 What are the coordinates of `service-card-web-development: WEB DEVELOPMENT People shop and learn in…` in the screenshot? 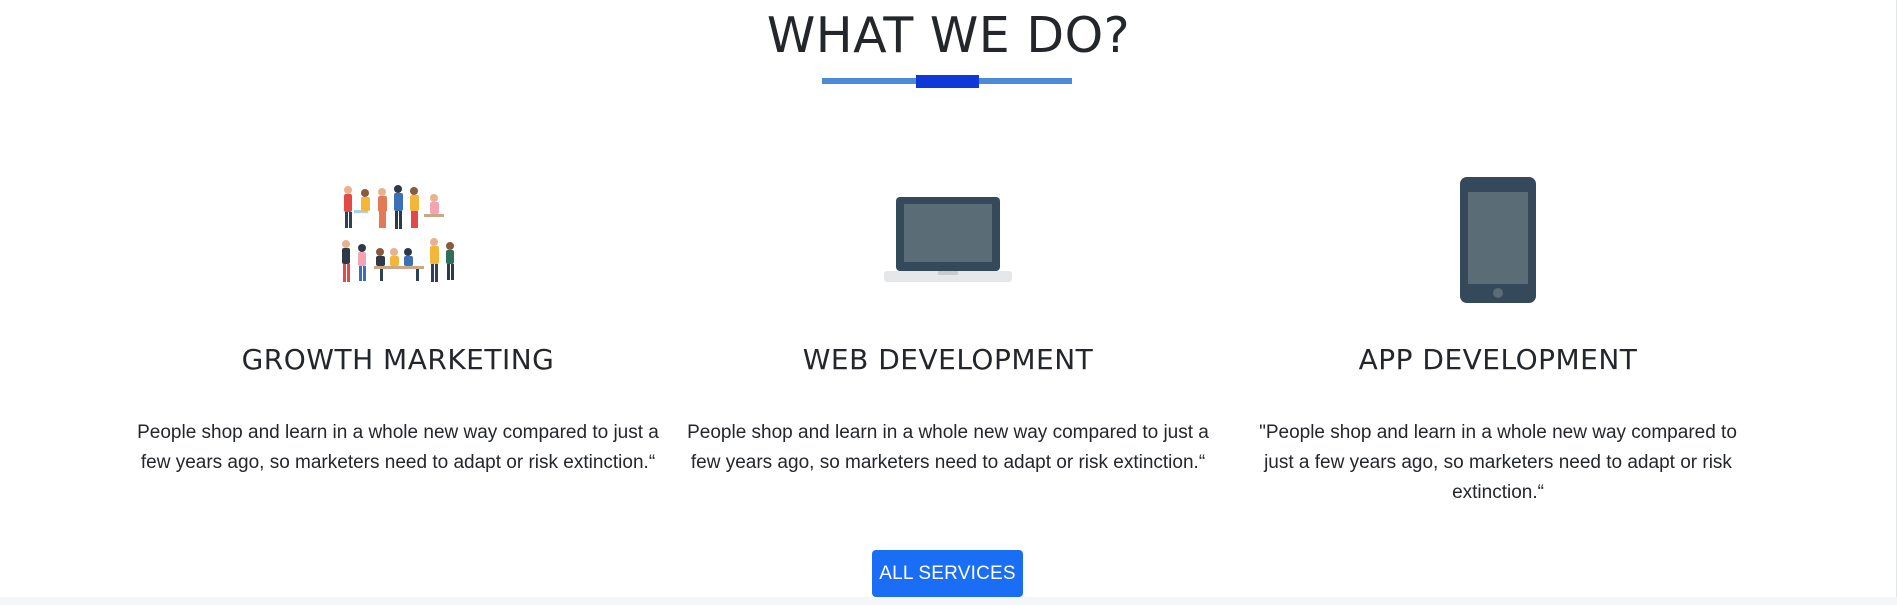 It's located at (948, 324).